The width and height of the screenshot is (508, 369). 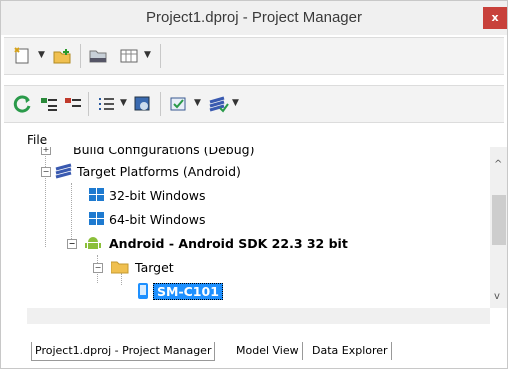 I want to click on tab-model-view: Model View, so click(x=268, y=351).